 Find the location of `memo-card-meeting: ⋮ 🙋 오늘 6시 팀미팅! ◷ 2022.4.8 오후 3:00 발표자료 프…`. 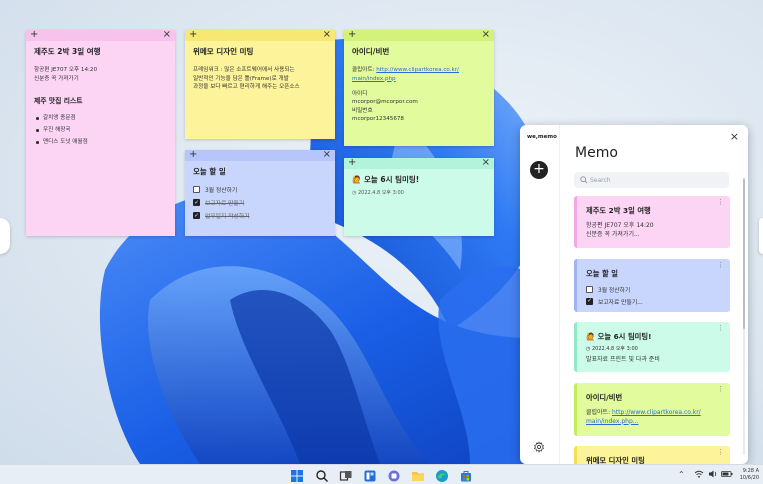

memo-card-meeting: ⋮ 🙋 오늘 6시 팀미팅! ◷ 2022.4.8 오후 3:00 발표자료 프… is located at coordinates (652, 347).